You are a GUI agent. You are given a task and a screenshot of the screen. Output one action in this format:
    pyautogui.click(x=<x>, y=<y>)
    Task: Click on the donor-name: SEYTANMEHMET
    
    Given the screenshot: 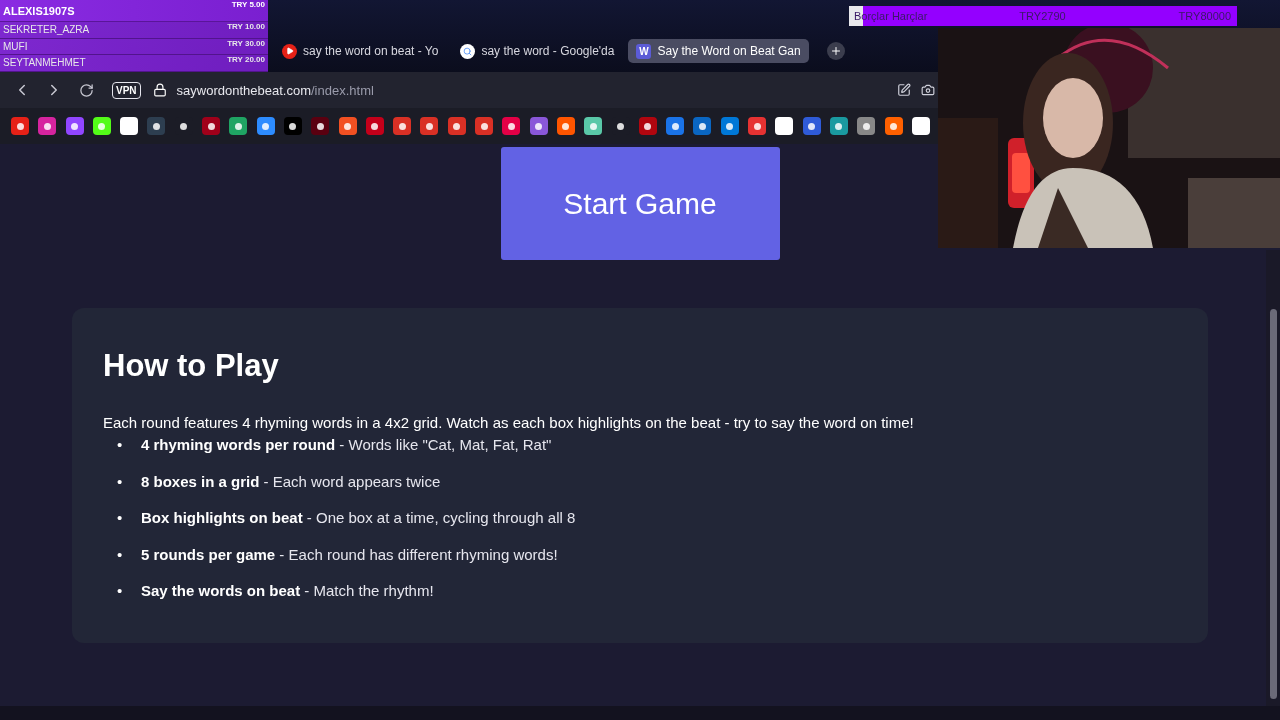 What is the action you would take?
    pyautogui.click(x=44, y=63)
    